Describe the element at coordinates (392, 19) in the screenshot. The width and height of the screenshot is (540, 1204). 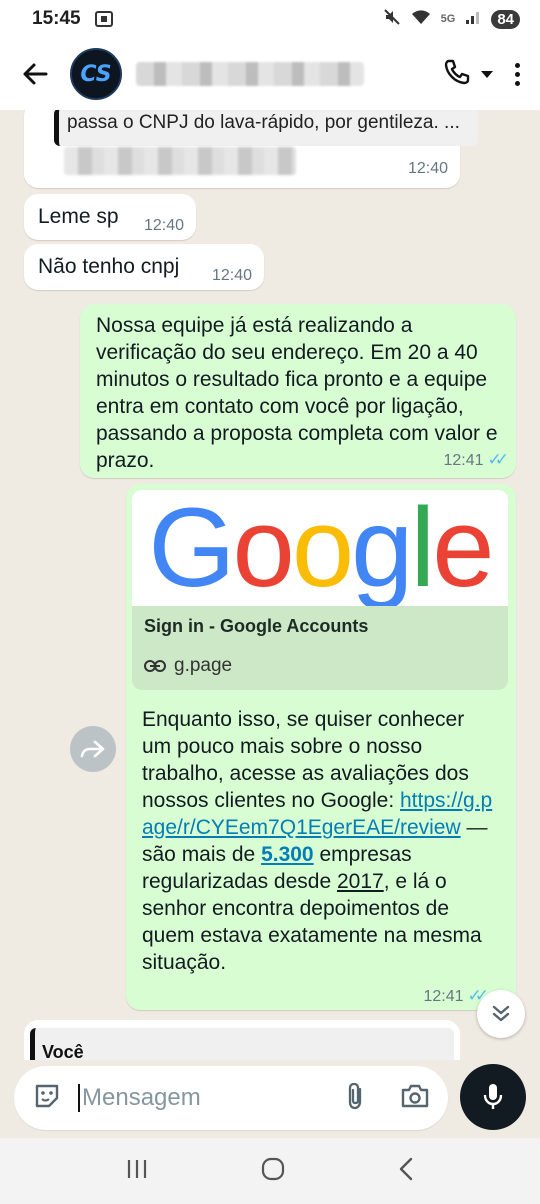
I see `mute-icon` at that location.